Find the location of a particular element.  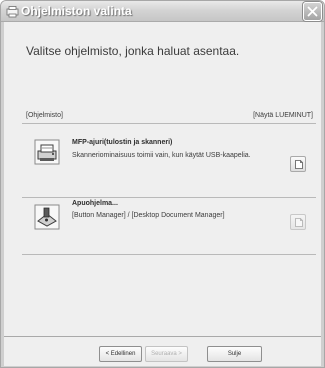

readme-button-mfp-driver is located at coordinates (298, 164).